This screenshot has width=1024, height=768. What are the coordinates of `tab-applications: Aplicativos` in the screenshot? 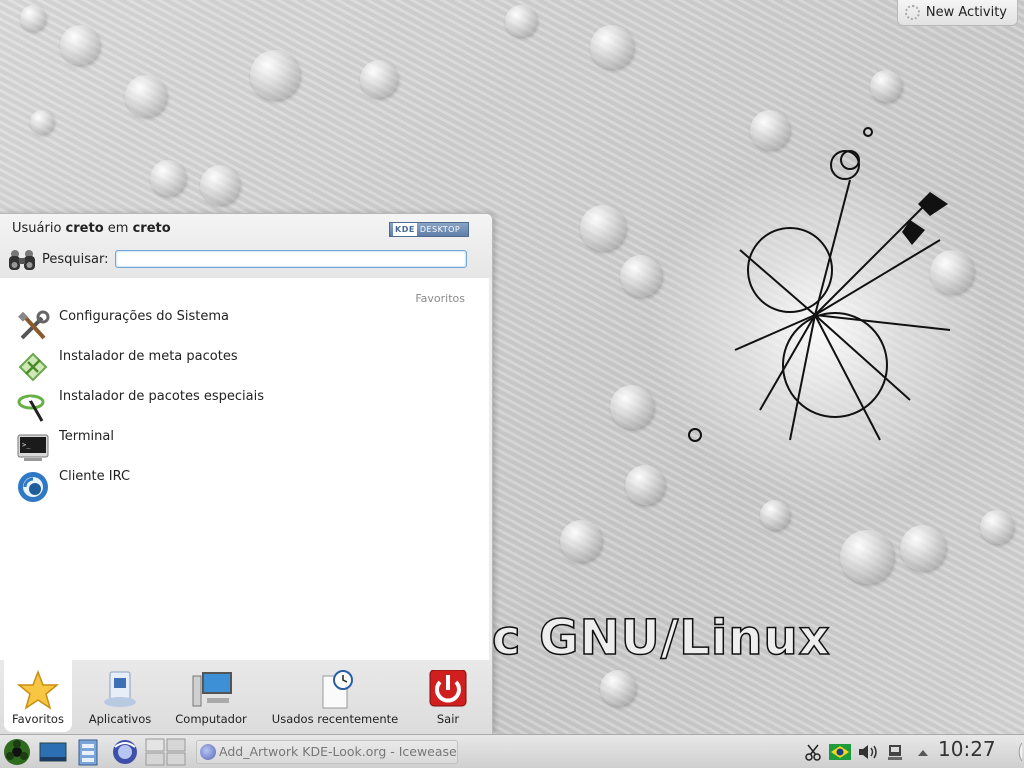 It's located at (120, 696).